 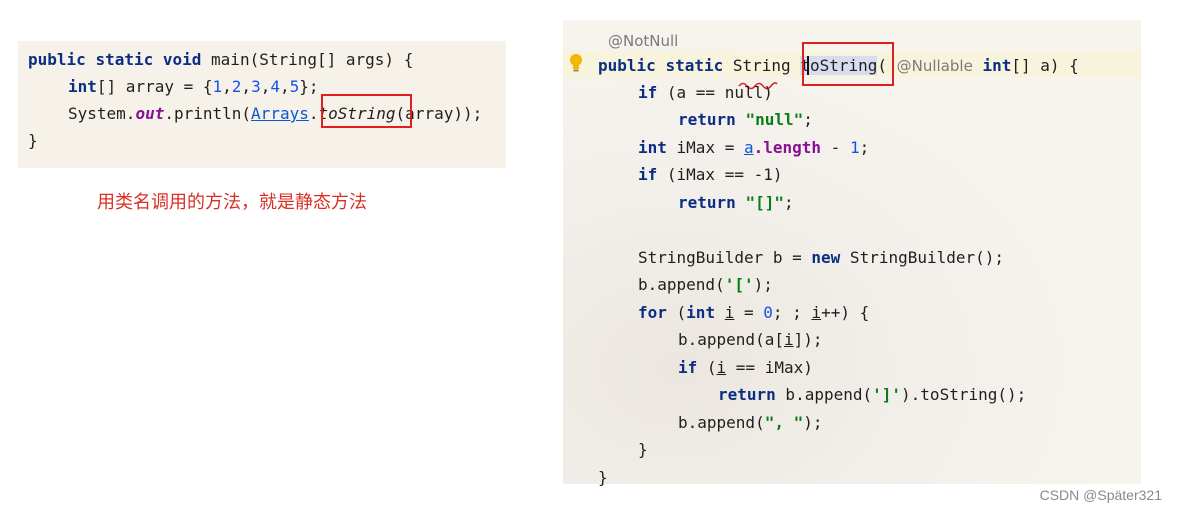 What do you see at coordinates (356, 113) in the screenshot?
I see `left-tostring-call: toString` at bounding box center [356, 113].